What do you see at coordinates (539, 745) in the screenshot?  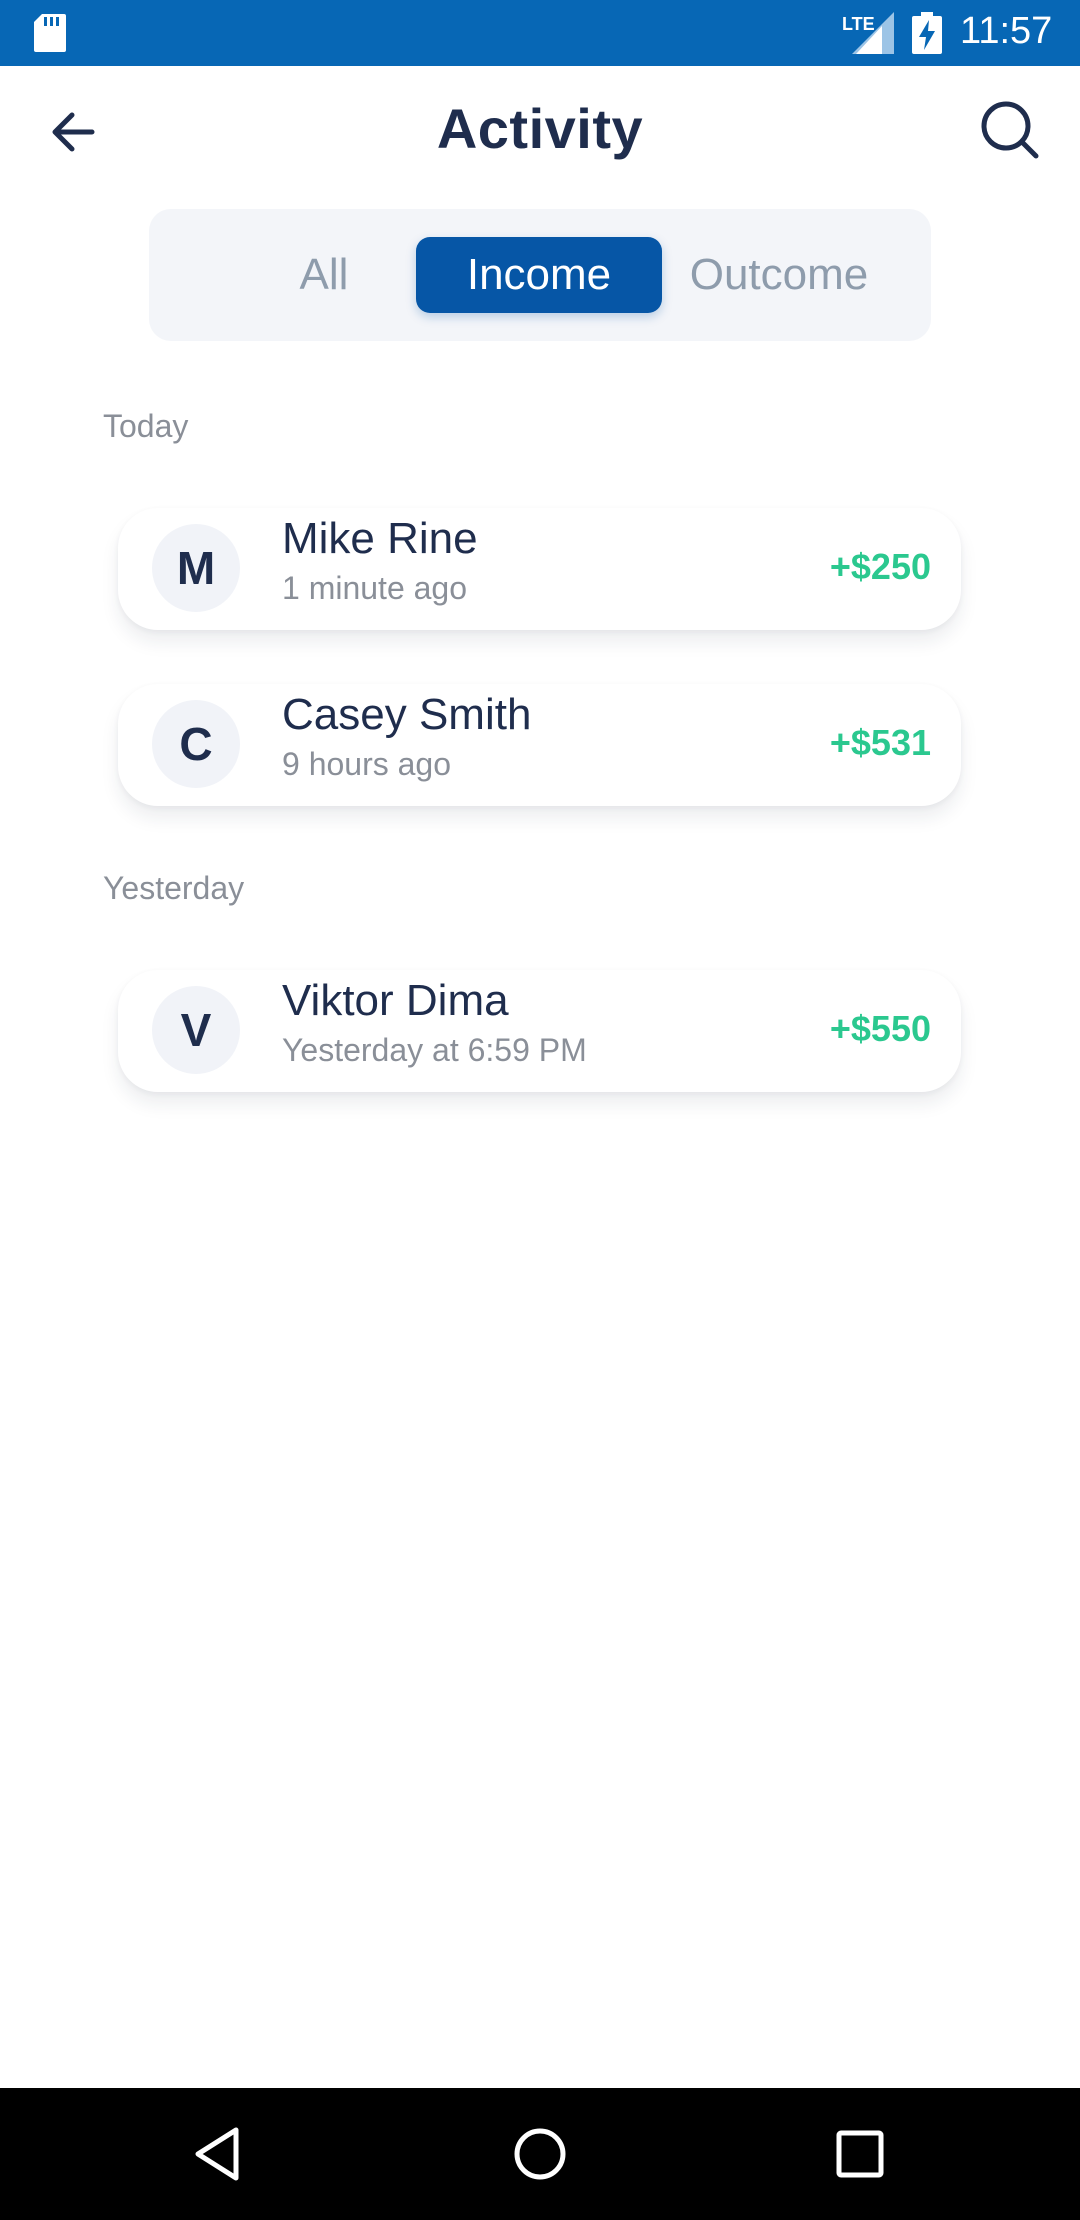 I see `transaction-card: C Casey Smith 9 hours ago +$531` at bounding box center [539, 745].